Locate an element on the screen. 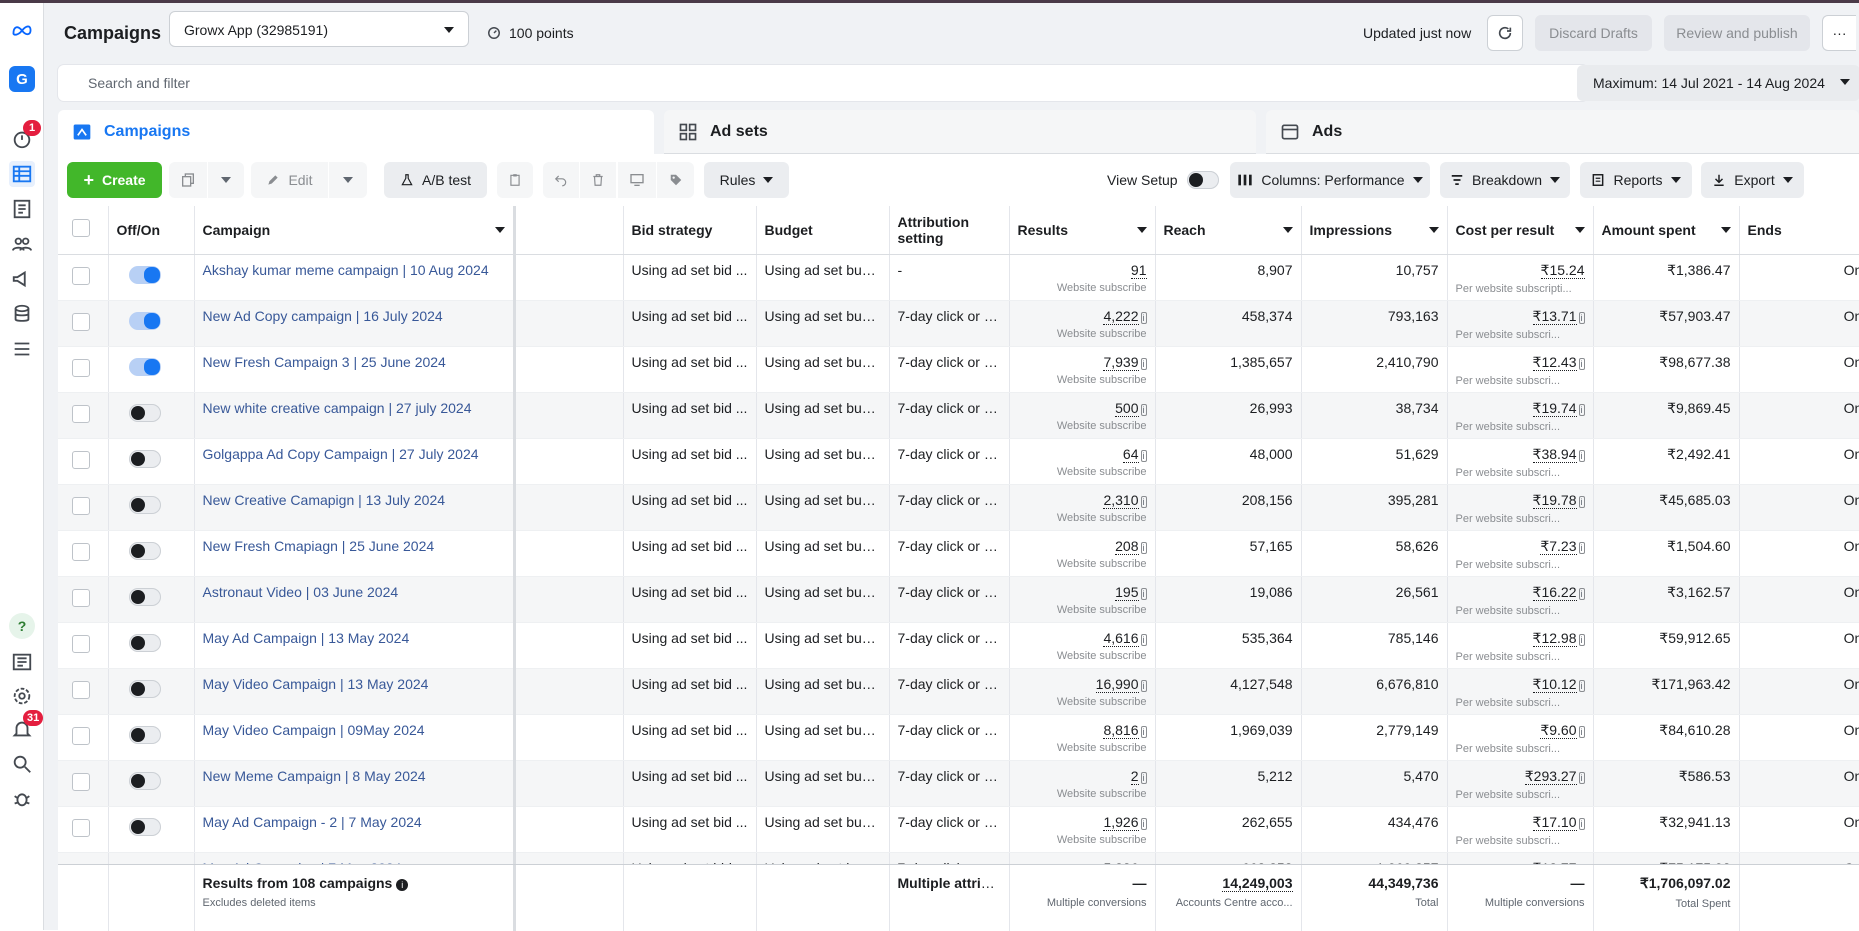  cpr-value: ₹19.78 is located at coordinates (1554, 500).